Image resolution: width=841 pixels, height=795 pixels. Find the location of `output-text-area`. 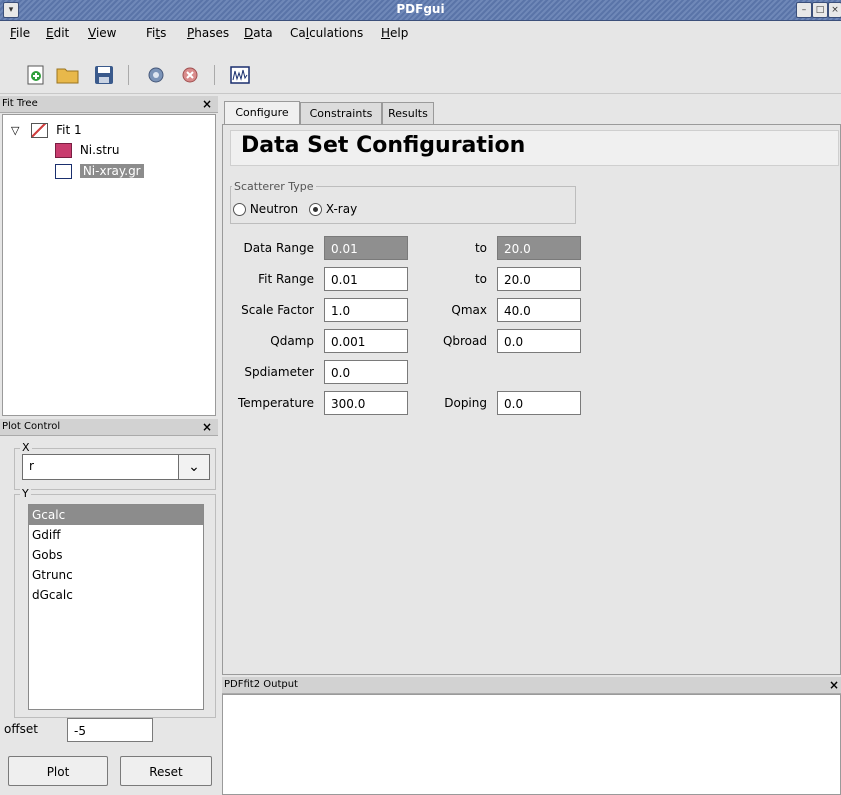

output-text-area is located at coordinates (531, 744).